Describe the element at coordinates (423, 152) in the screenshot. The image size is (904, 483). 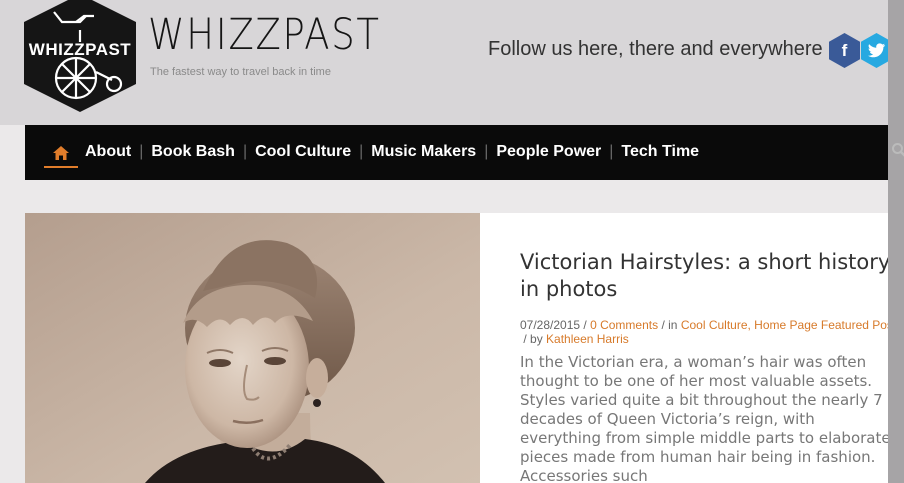
I see `nav-item-music-makers: Music Makers` at that location.